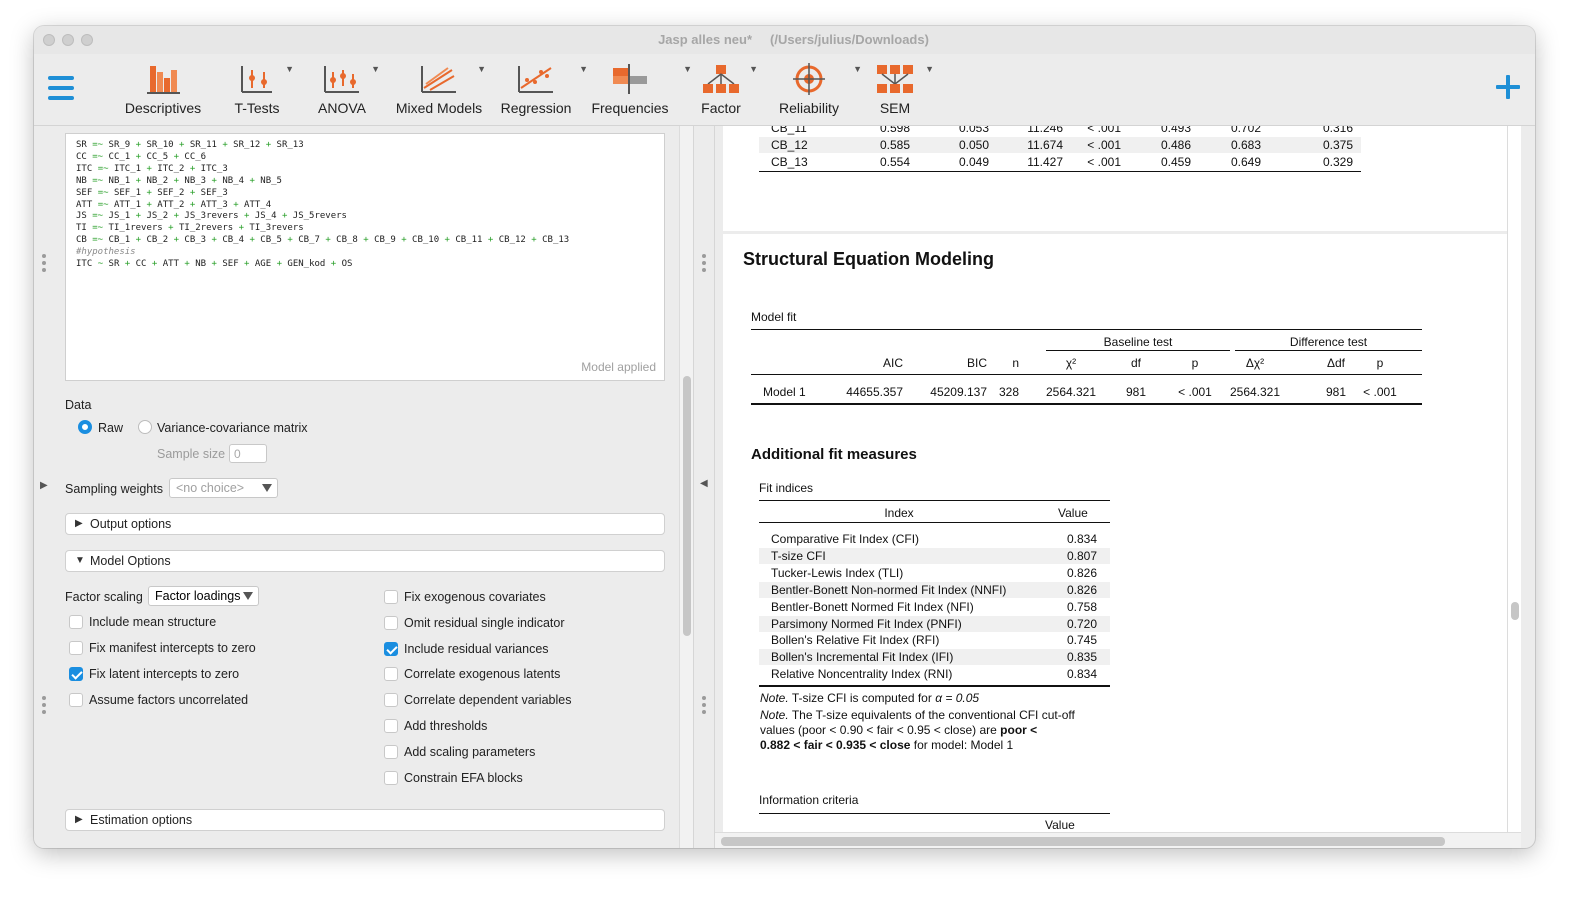 The height and width of the screenshot is (897, 1582). Describe the element at coordinates (463, 777) in the screenshot. I see `option-checkbox-label: Constrain EFA blocks` at that location.